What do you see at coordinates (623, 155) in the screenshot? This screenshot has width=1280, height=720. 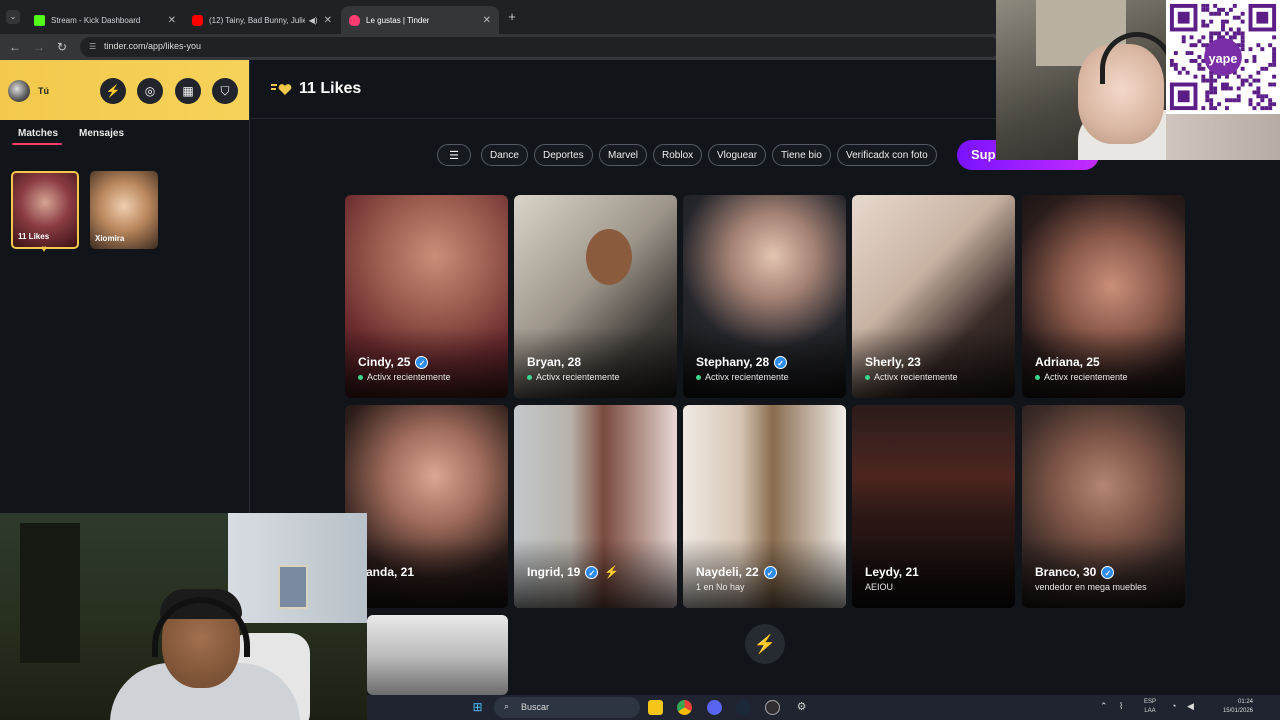 I see `filter-chip-marvel: Marvel` at bounding box center [623, 155].